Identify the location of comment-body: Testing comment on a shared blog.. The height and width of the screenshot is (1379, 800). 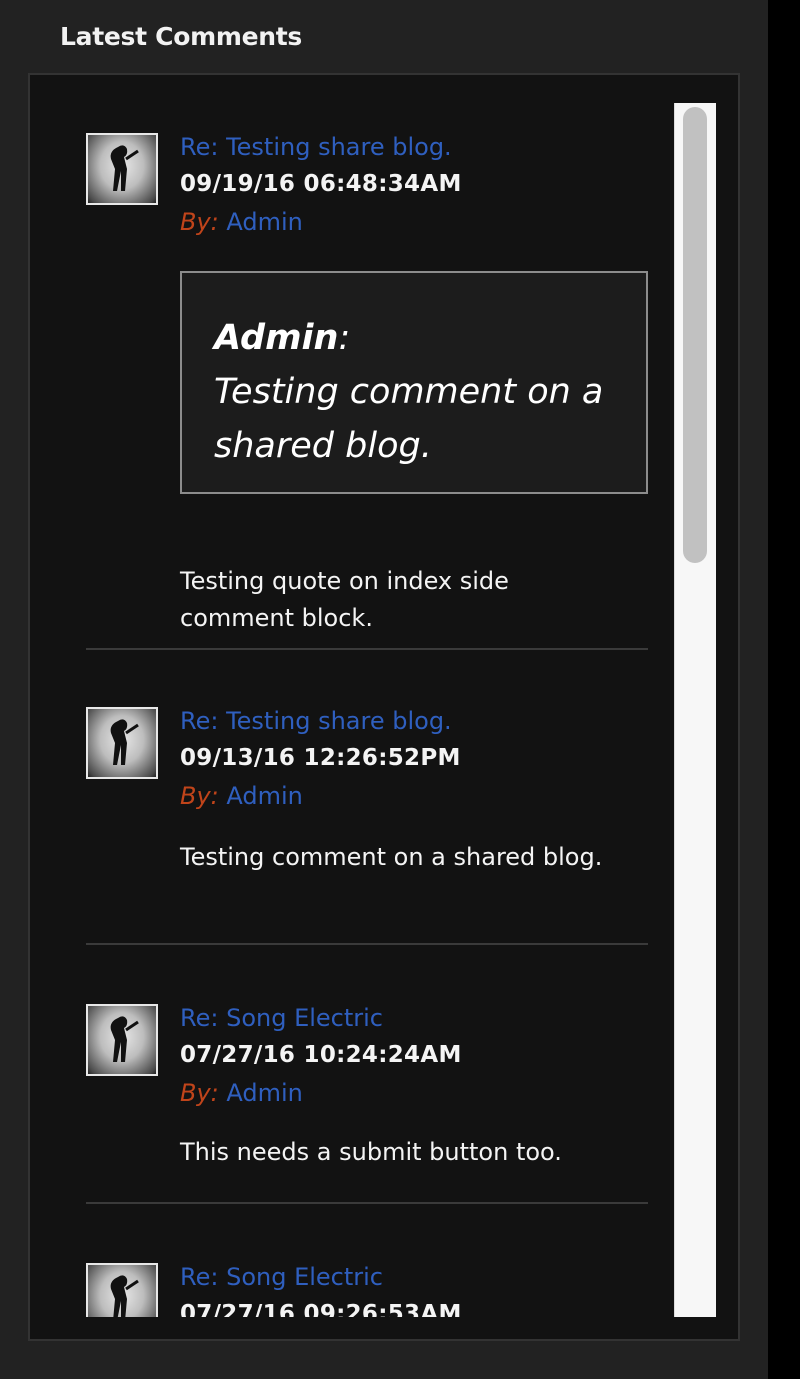
(391, 857).